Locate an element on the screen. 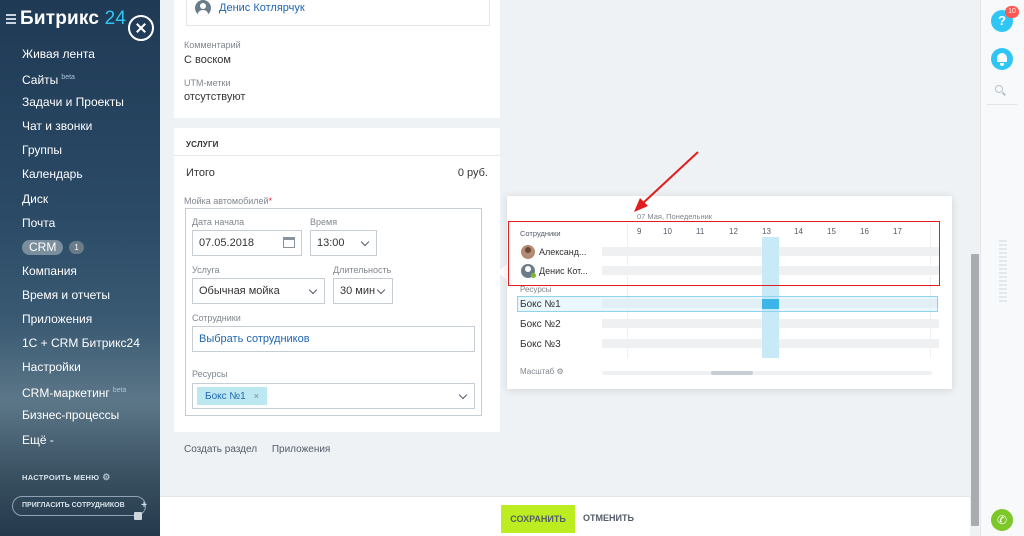 This screenshot has height=536, width=1024. duration-label: Длительность is located at coordinates (362, 270).